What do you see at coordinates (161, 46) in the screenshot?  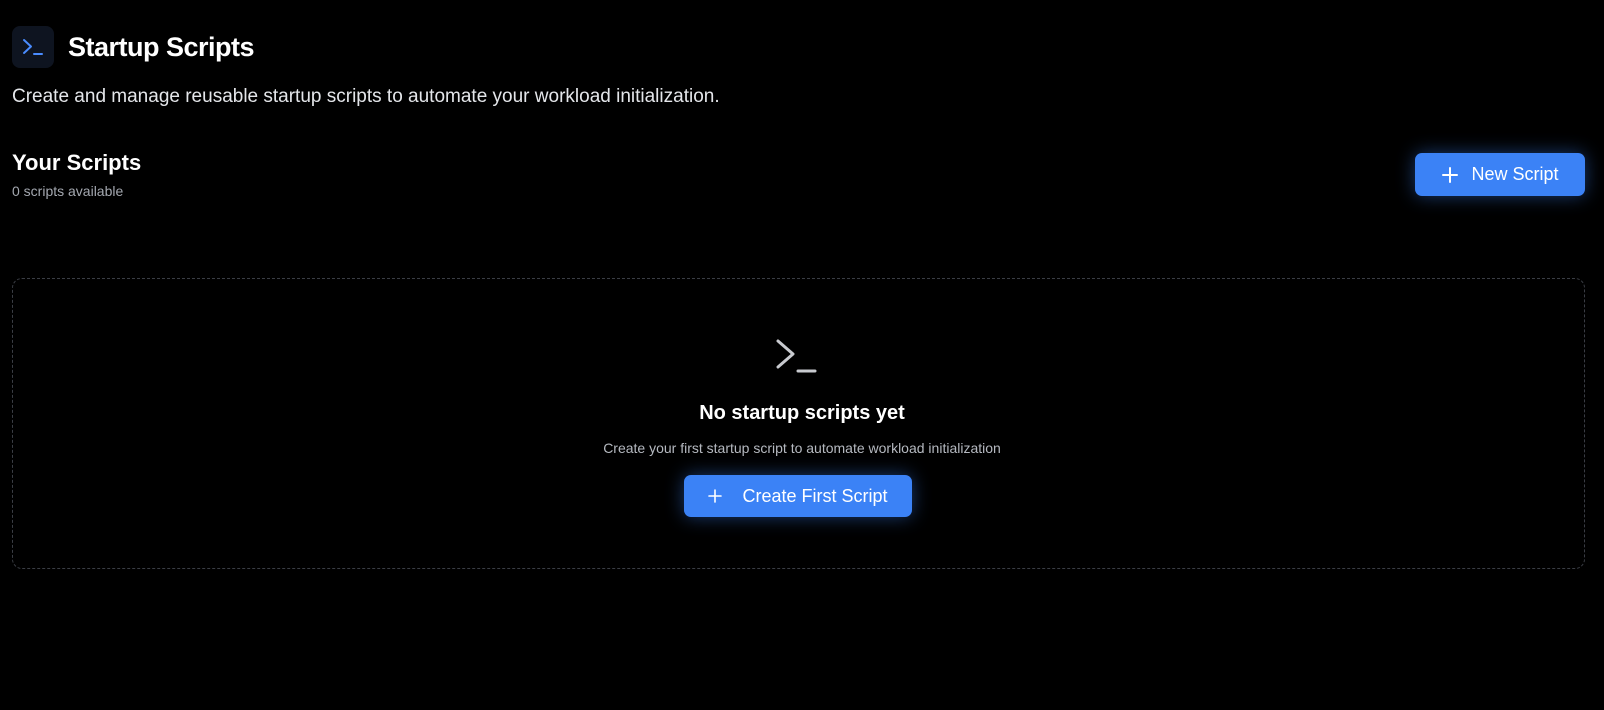 I see `page-title: Startup Scripts` at bounding box center [161, 46].